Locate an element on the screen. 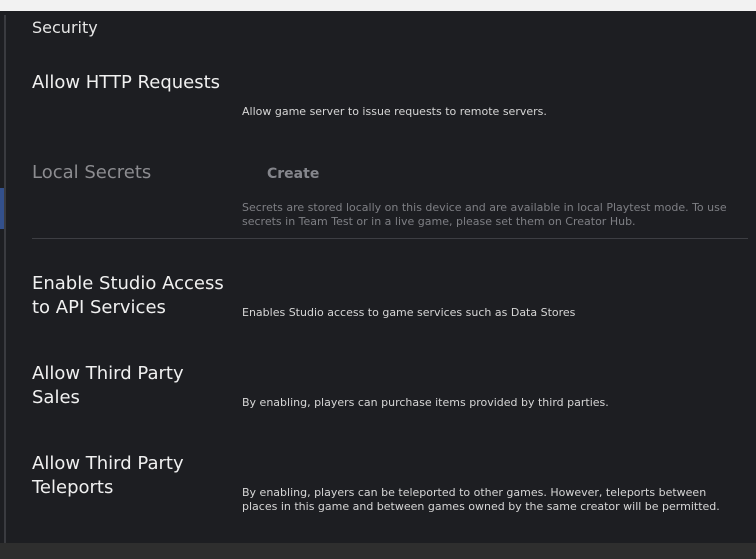  setting-label: Allow Third Party Sales is located at coordinates (108, 385).